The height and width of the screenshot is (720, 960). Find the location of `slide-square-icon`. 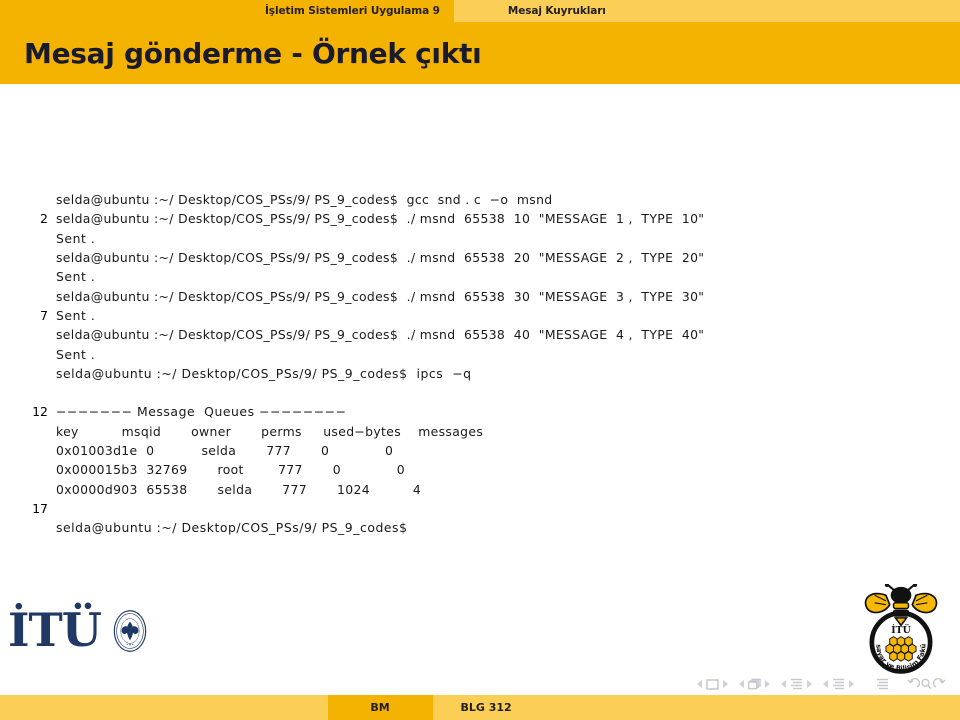

slide-square-icon is located at coordinates (712, 684).